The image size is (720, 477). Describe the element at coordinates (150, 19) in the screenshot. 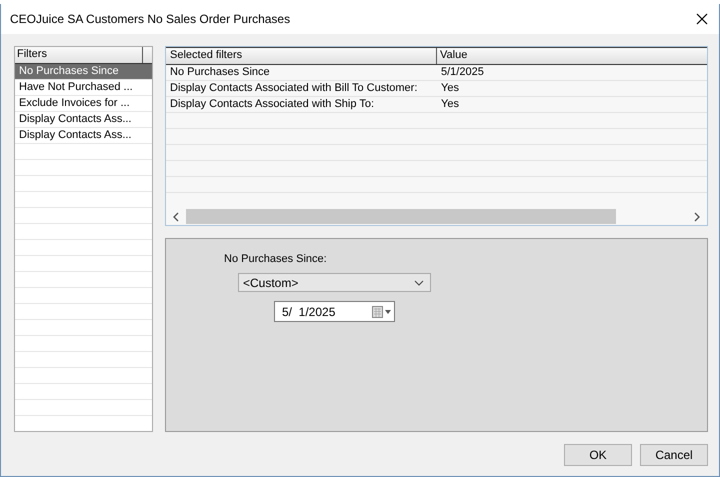

I see `window-title: CEOJuice SA Customers No Sales Order Purchases` at that location.